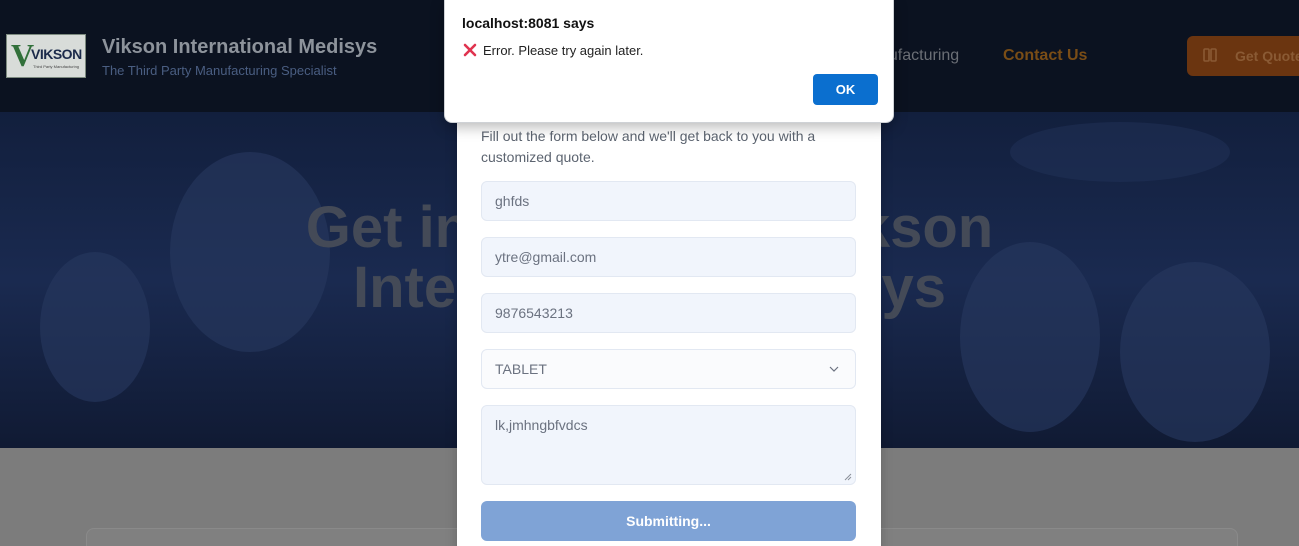 The height and width of the screenshot is (546, 1299). I want to click on ok-button: OK, so click(845, 89).